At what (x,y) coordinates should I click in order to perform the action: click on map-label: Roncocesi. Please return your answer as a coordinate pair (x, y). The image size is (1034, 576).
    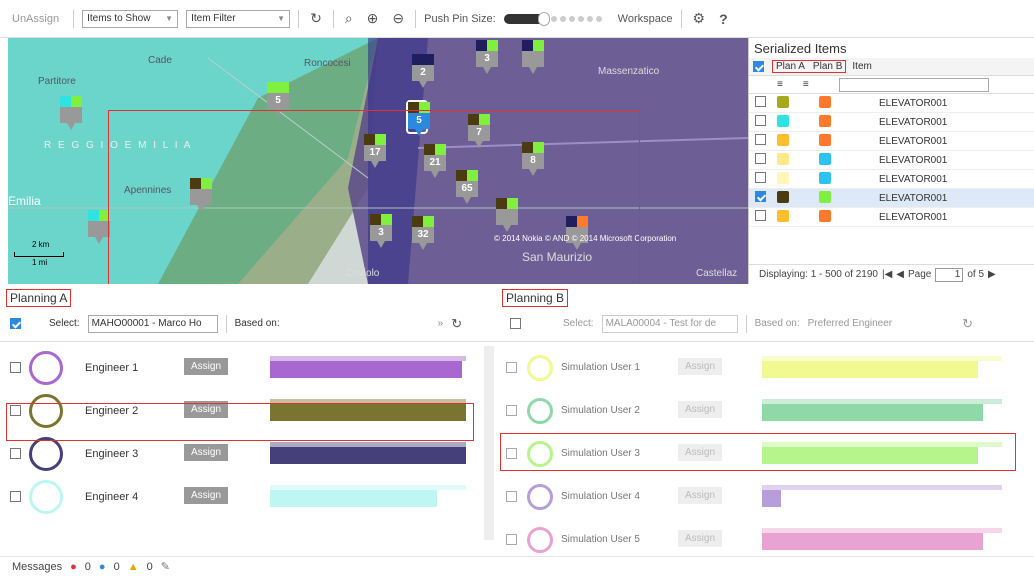
    Looking at the image, I should click on (327, 63).